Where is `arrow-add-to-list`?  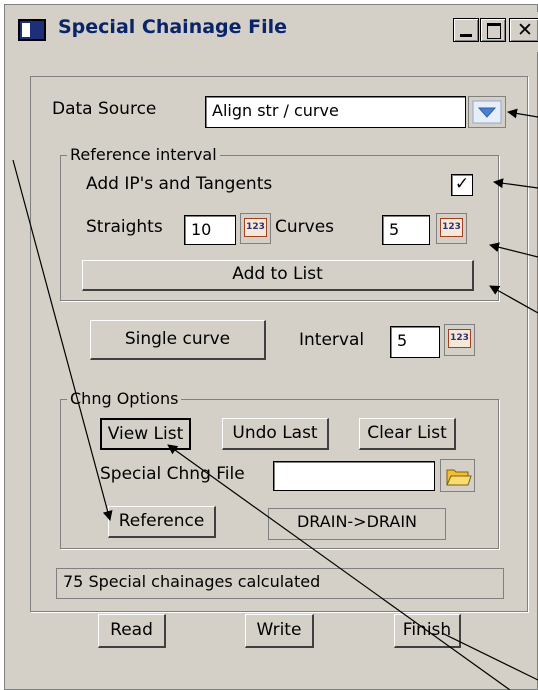
arrow-add-to-list is located at coordinates (513, 299).